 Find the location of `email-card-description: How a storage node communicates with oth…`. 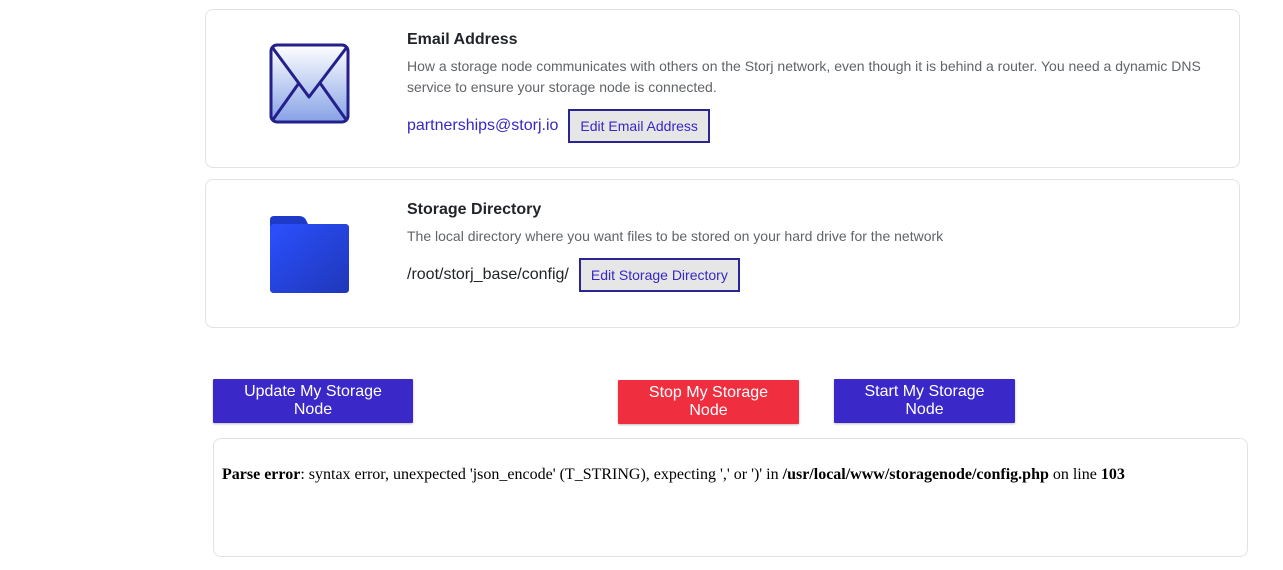

email-card-description: How a storage node communicates with oth… is located at coordinates (804, 76).